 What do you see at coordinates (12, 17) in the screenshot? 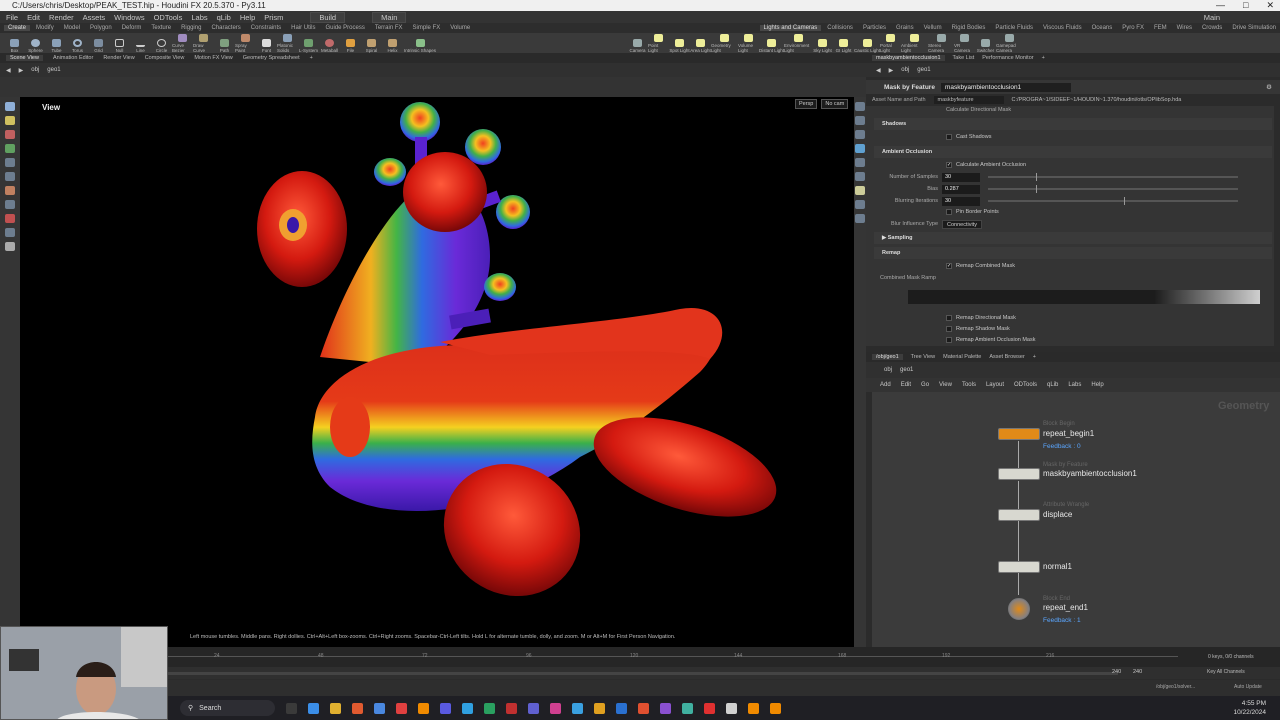
I see `menu-file: File` at bounding box center [12, 17].